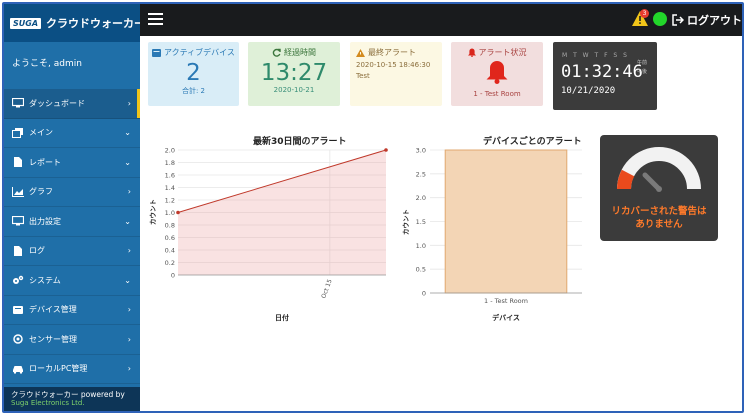 The image size is (748, 416). What do you see at coordinates (659, 218) in the screenshot?
I see `no-recovered-alerts-message: リカバーされた警告は ありません` at bounding box center [659, 218].